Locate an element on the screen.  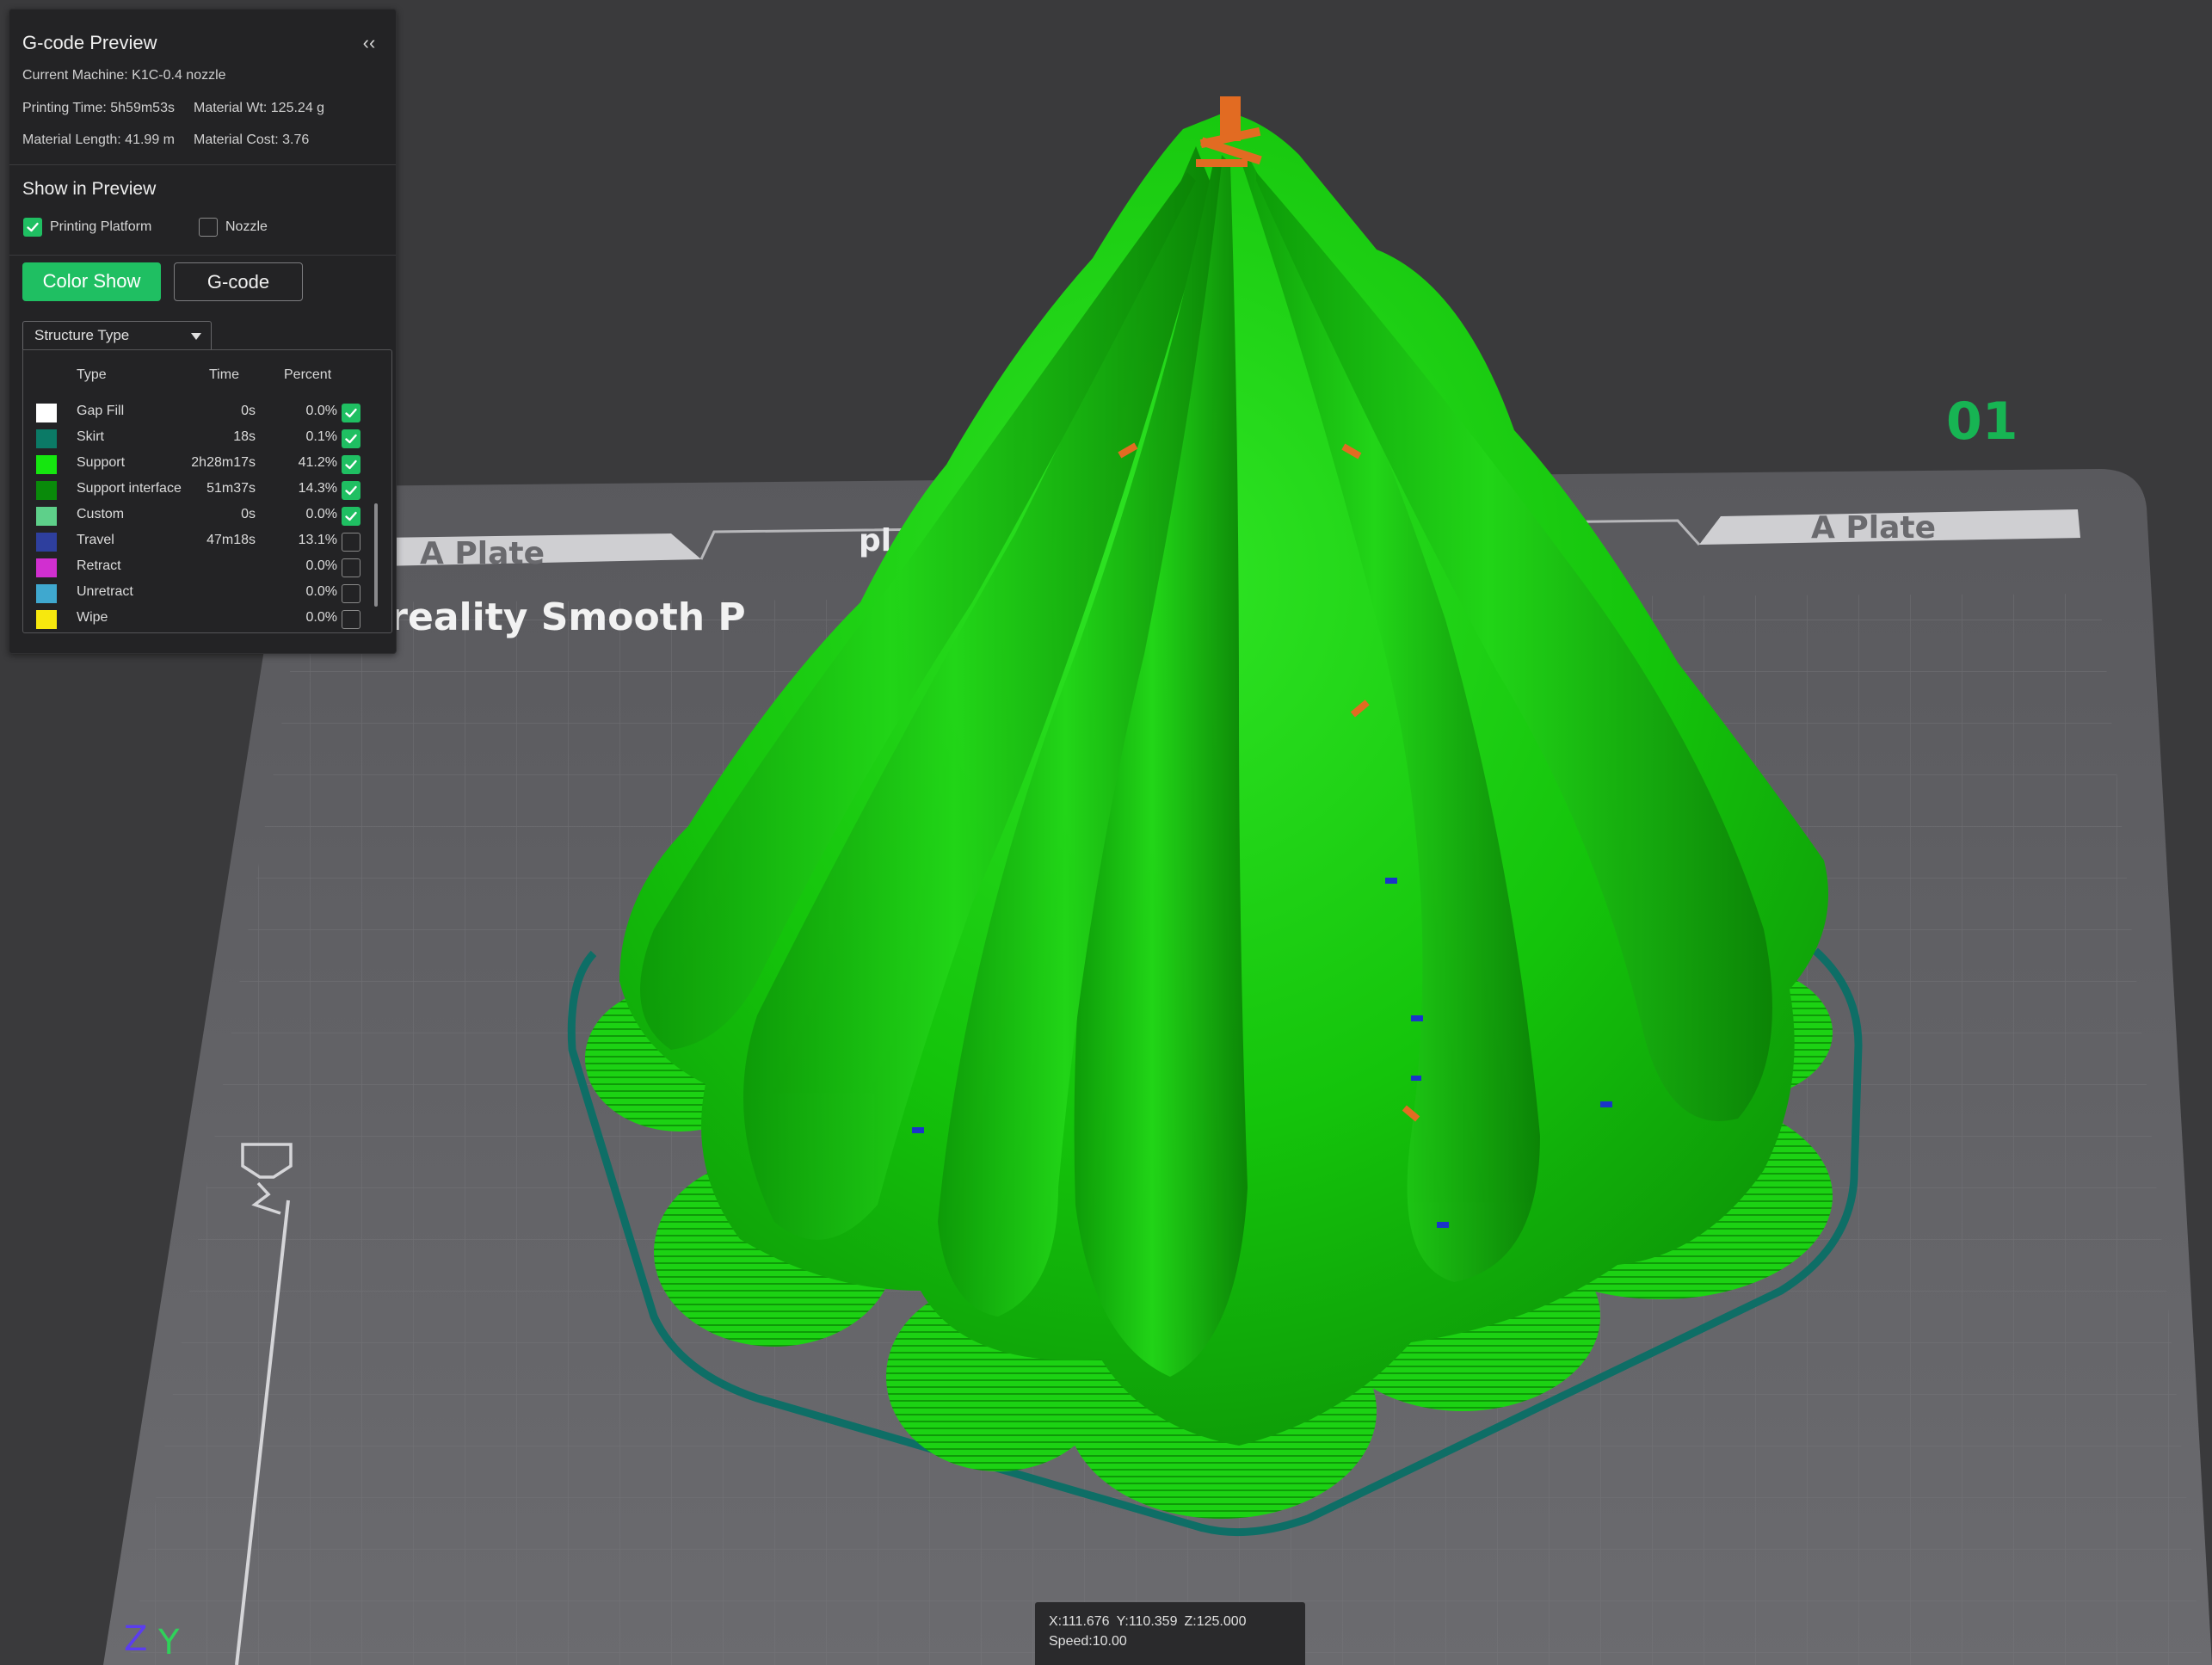
gcode-button: G-code is located at coordinates (238, 281).